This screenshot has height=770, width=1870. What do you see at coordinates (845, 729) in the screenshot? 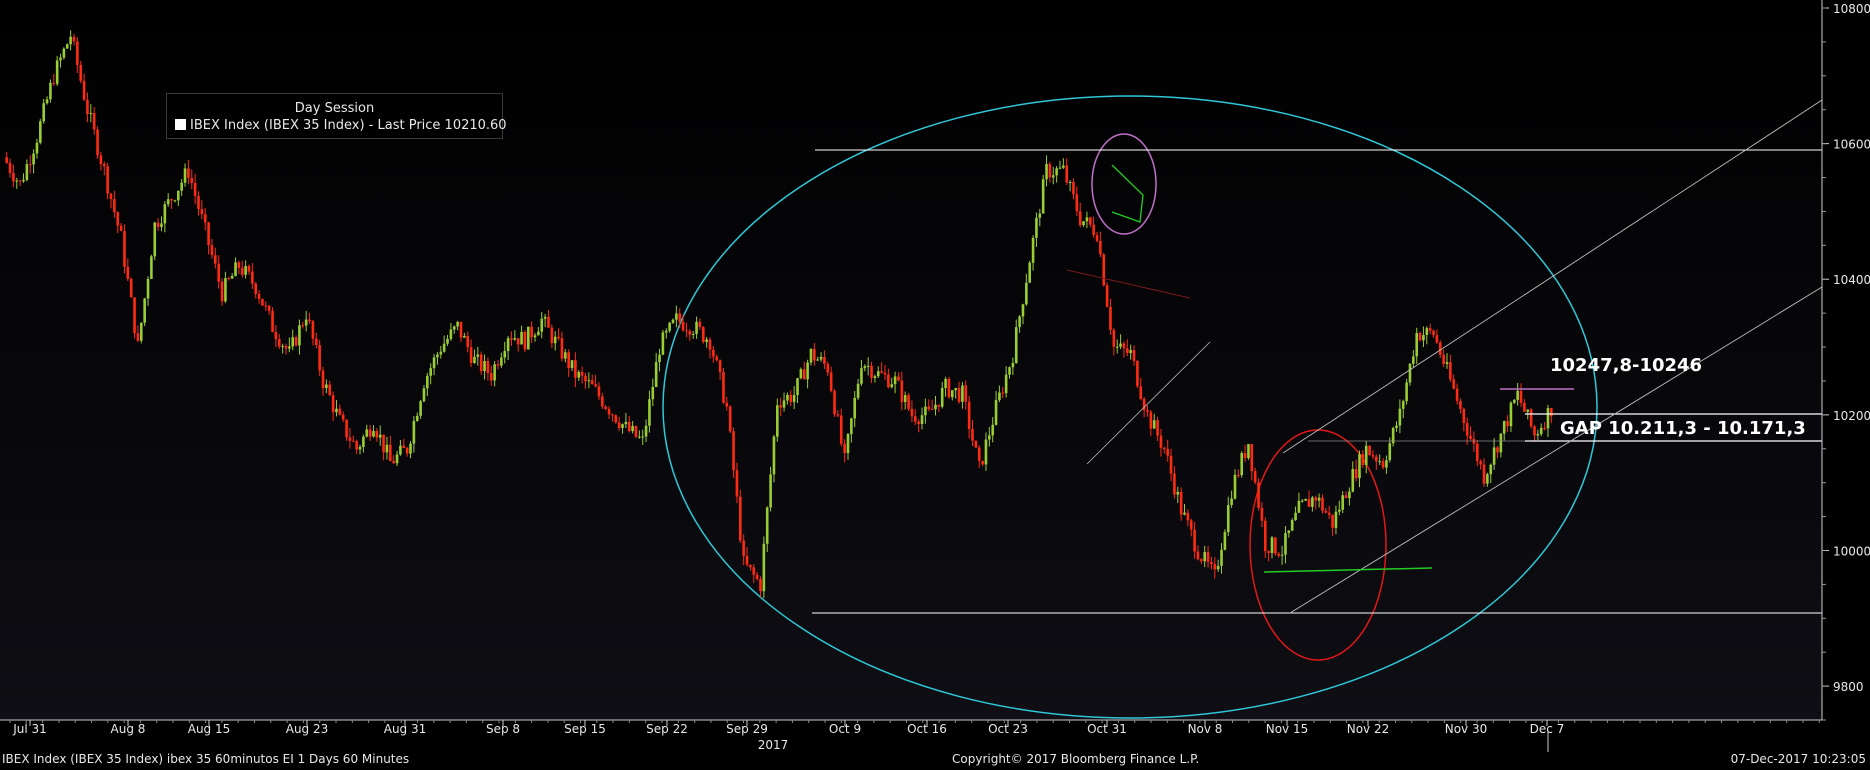
I see `x-tick-label: Oct 9` at bounding box center [845, 729].